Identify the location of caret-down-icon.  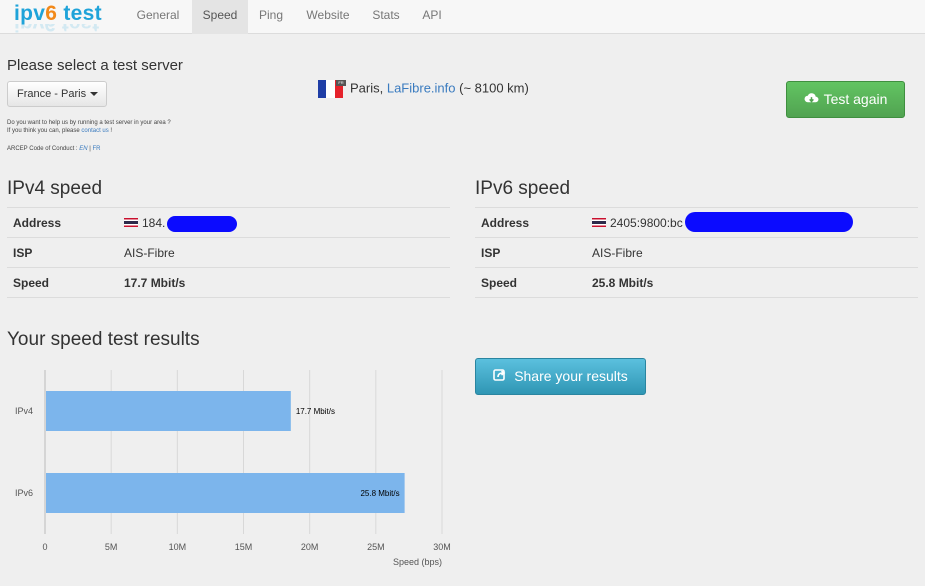
(94, 94).